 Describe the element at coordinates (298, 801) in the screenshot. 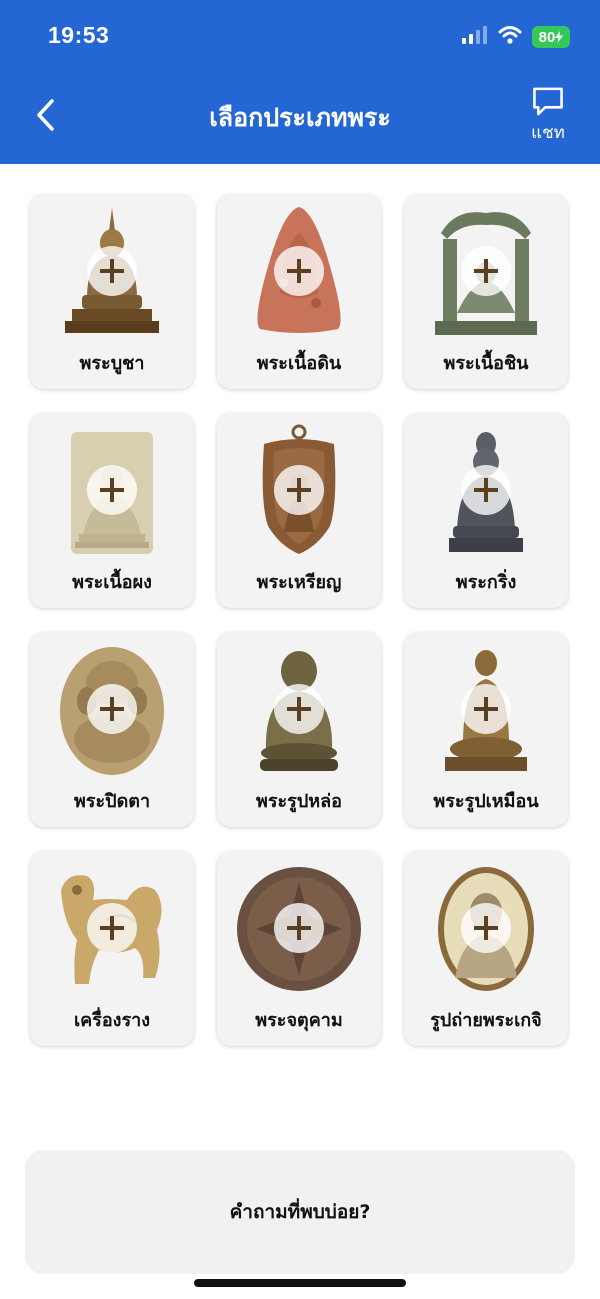

I see `category-label: พระรูปหล่อ` at that location.